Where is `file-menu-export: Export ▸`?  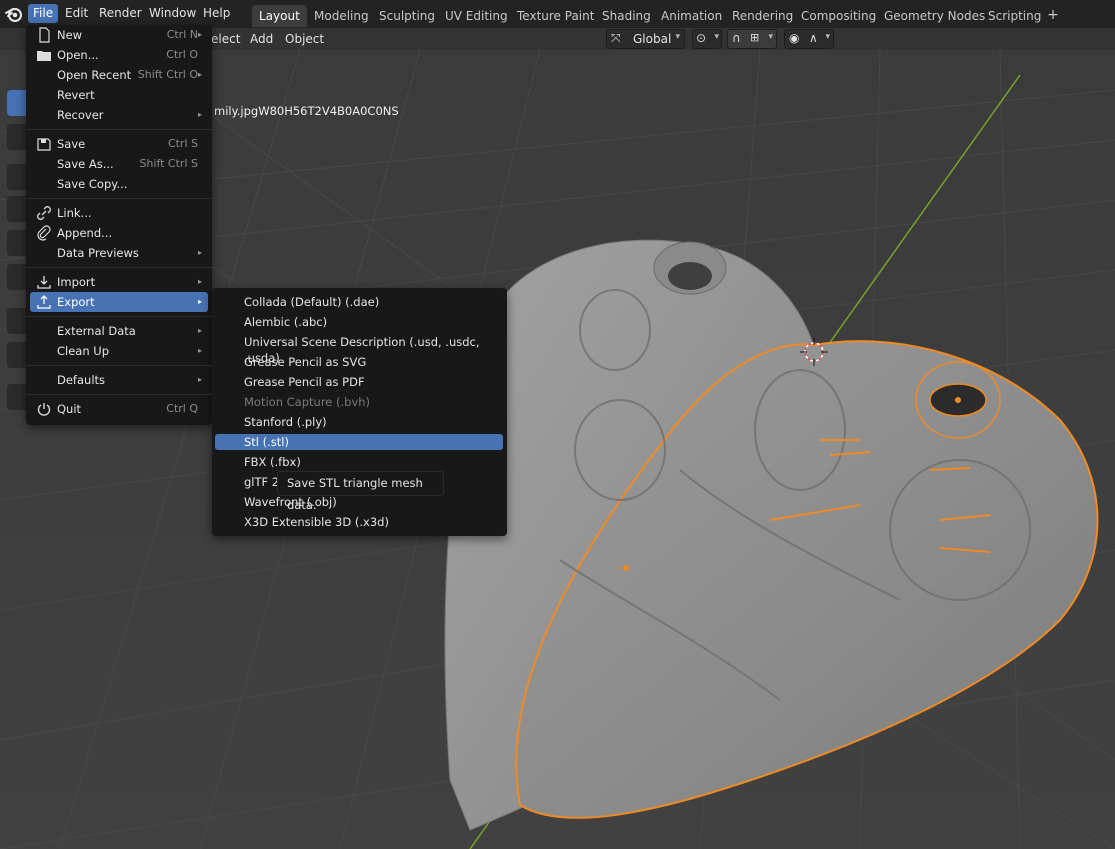 file-menu-export: Export ▸ is located at coordinates (119, 302).